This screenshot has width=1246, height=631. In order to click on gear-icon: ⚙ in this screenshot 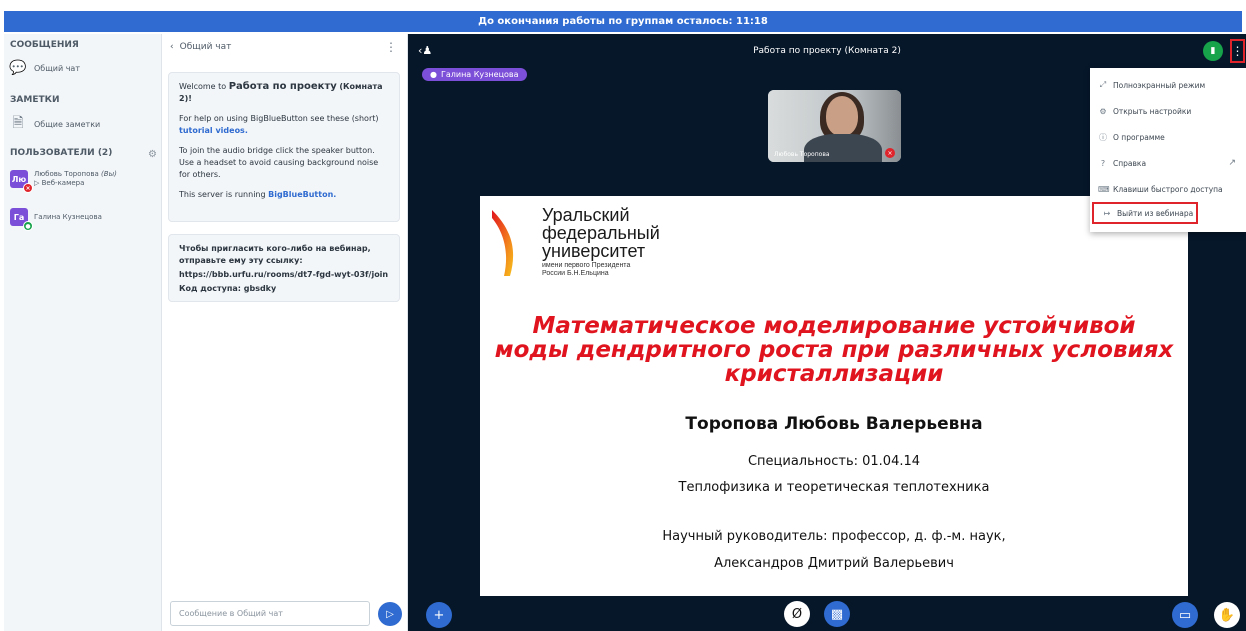, I will do `click(1103, 111)`.